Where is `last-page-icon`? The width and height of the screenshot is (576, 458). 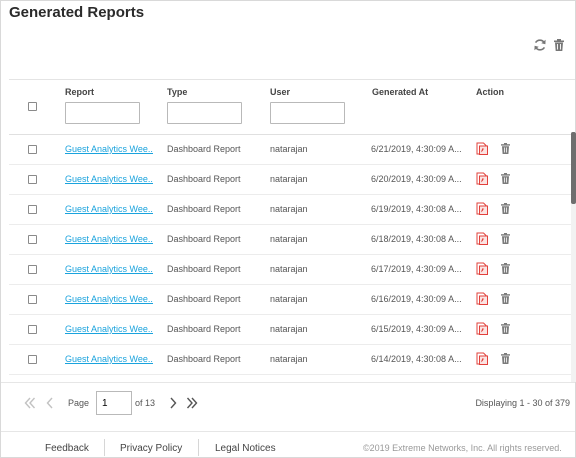
last-page-icon is located at coordinates (192, 403).